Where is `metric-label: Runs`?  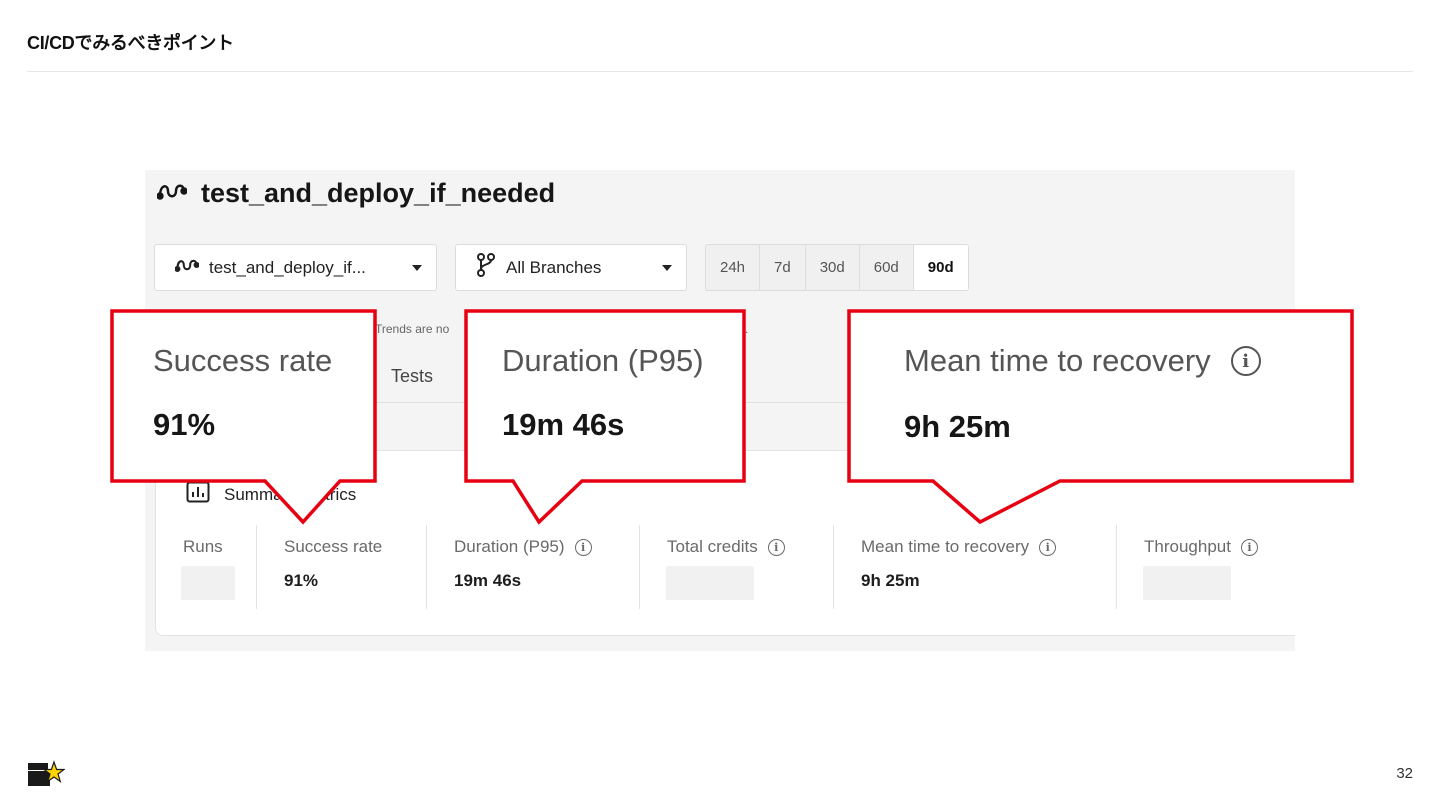 metric-label: Runs is located at coordinates (203, 546).